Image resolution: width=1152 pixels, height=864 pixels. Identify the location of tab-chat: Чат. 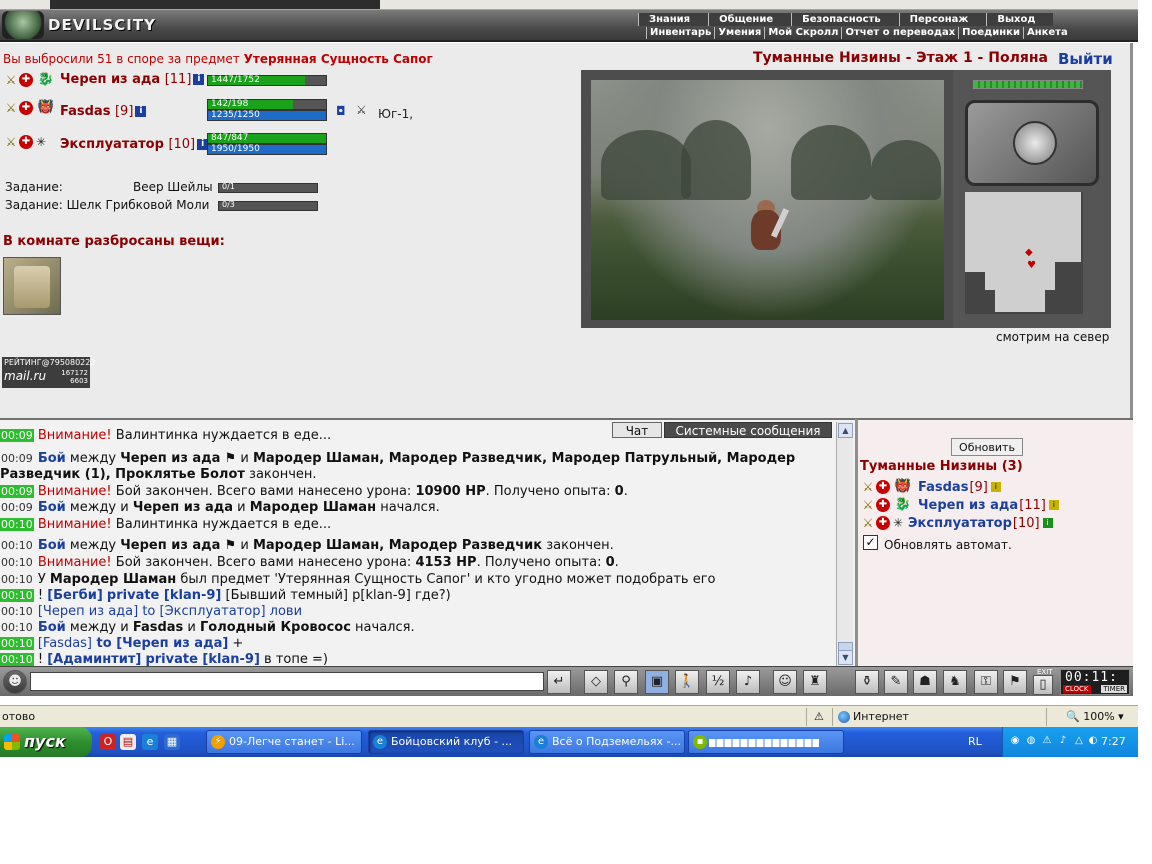
(637, 430).